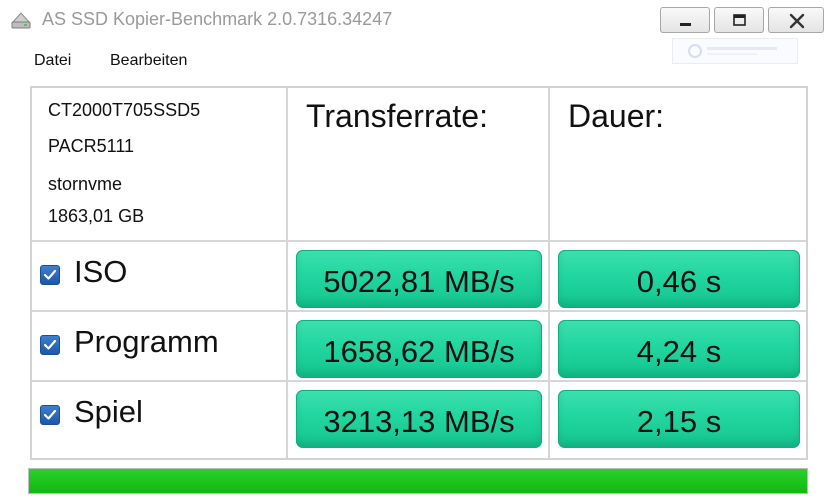  Describe the element at coordinates (419, 281) in the screenshot. I see `transfer-value-iso: 5022,81 MB/s` at that location.